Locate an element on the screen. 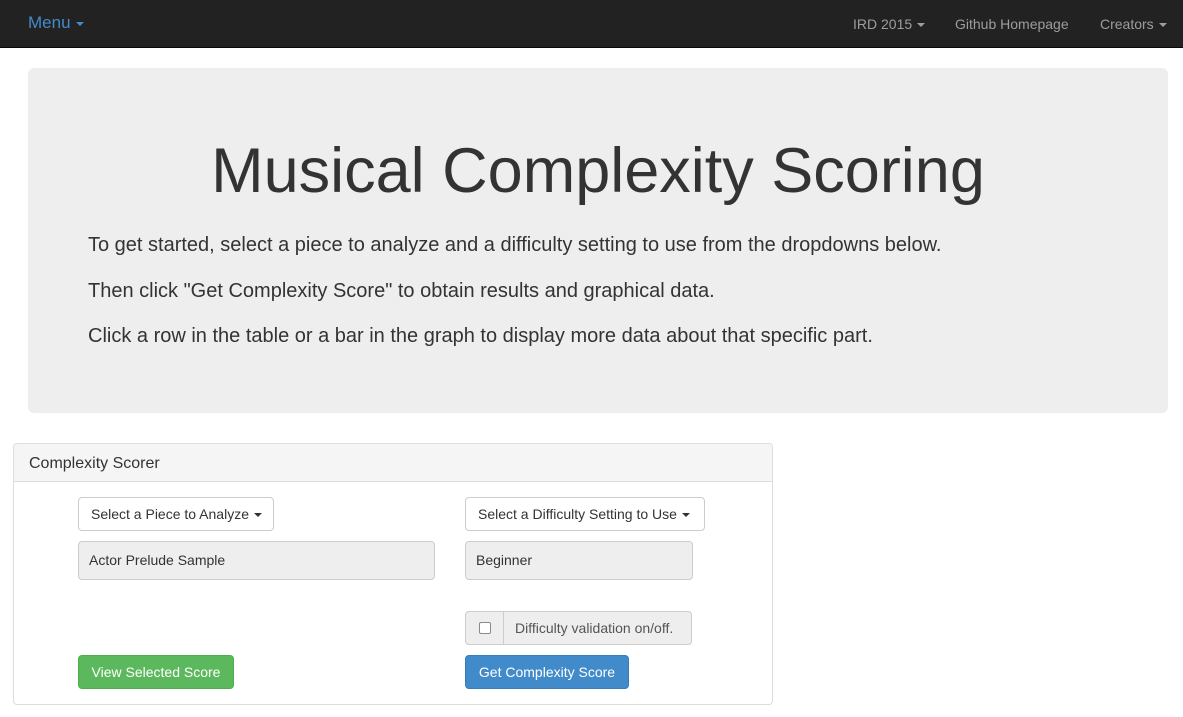 Image resolution: width=1183 pixels, height=717 pixels. nav-github-homepage-link: Github Homepage is located at coordinates (1012, 24).